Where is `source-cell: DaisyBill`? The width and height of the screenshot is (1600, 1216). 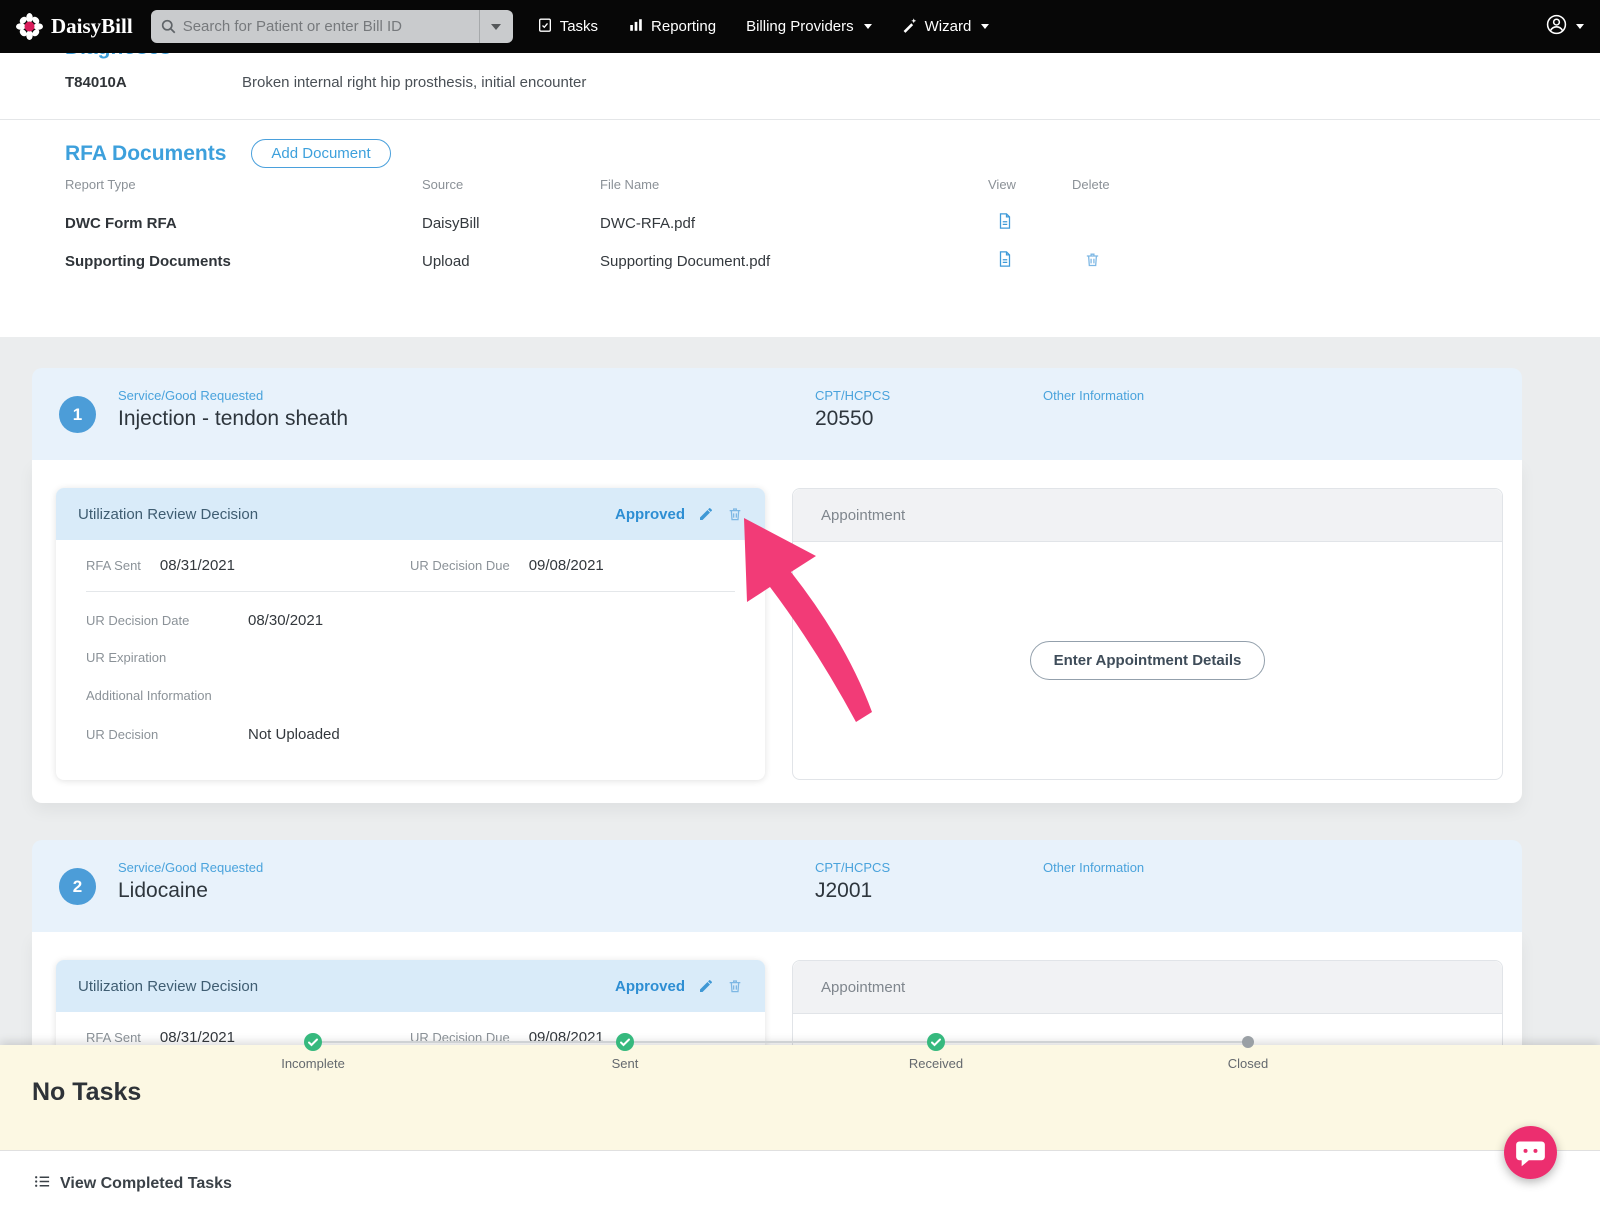 source-cell: DaisyBill is located at coordinates (451, 223).